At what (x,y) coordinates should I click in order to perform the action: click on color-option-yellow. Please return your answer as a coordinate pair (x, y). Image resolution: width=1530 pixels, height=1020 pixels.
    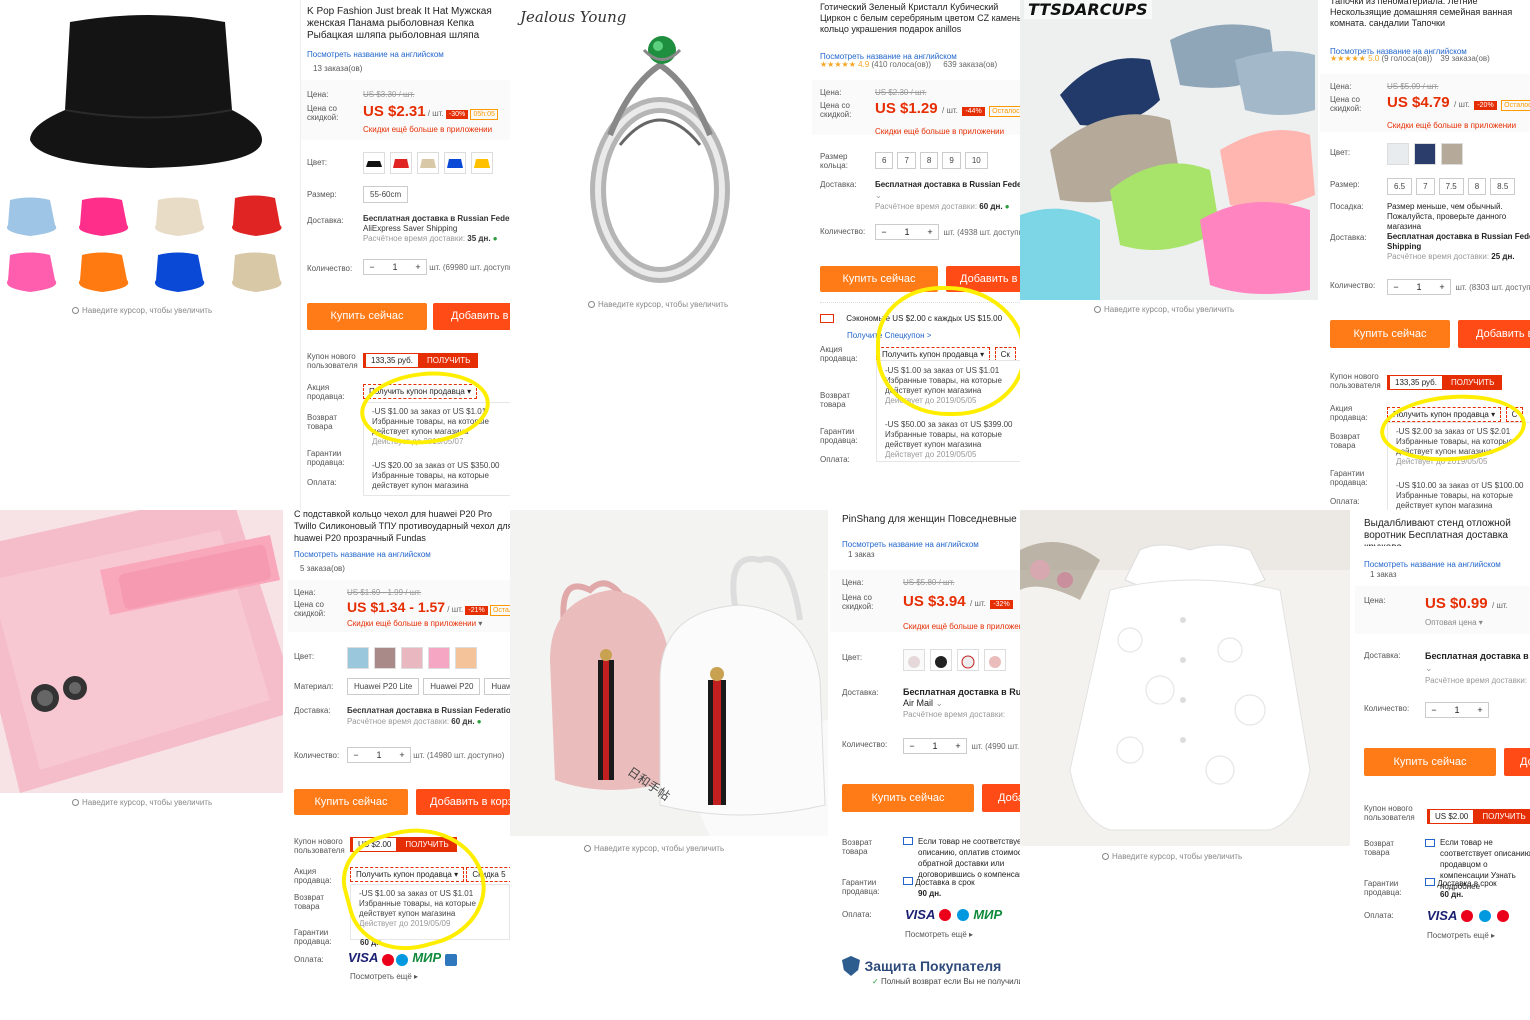
    Looking at the image, I should click on (482, 163).